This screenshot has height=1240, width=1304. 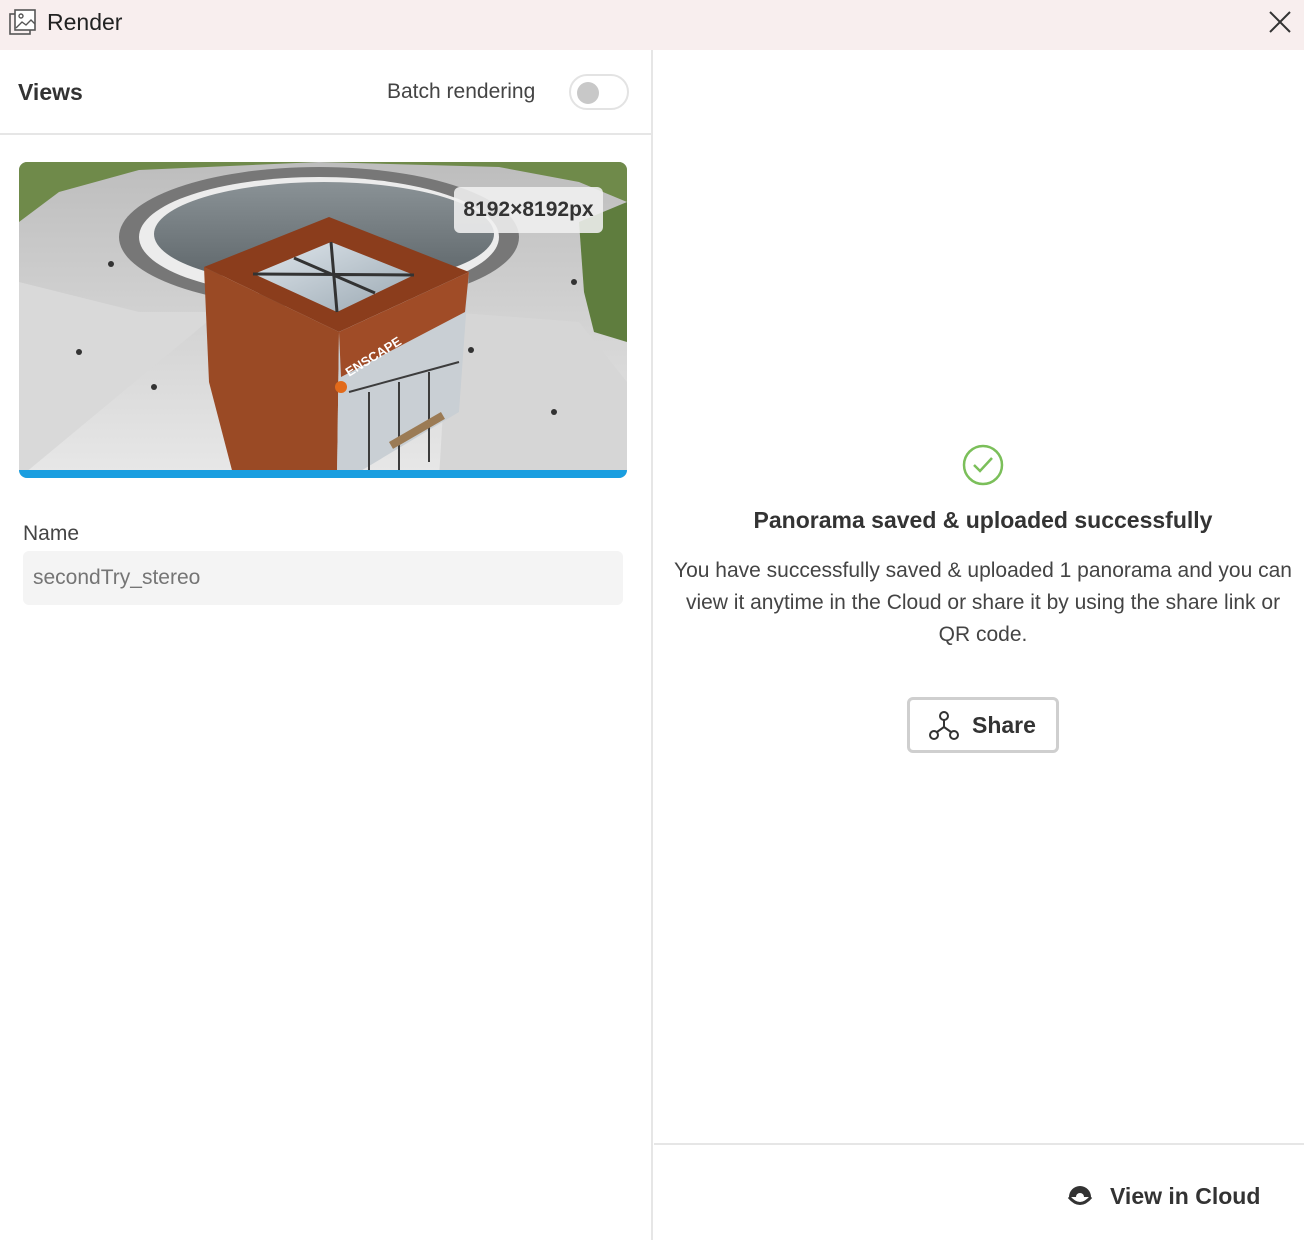 I want to click on images-icon, so click(x=22, y=22).